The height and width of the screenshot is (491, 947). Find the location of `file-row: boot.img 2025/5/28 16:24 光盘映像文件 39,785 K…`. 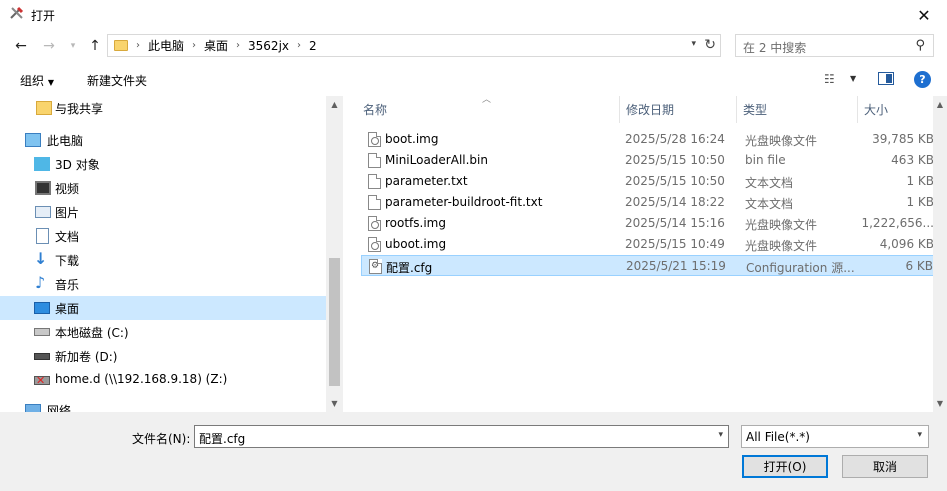

file-row: boot.img 2025/5/28 16:24 光盘映像文件 39,785 K… is located at coordinates (648, 139).